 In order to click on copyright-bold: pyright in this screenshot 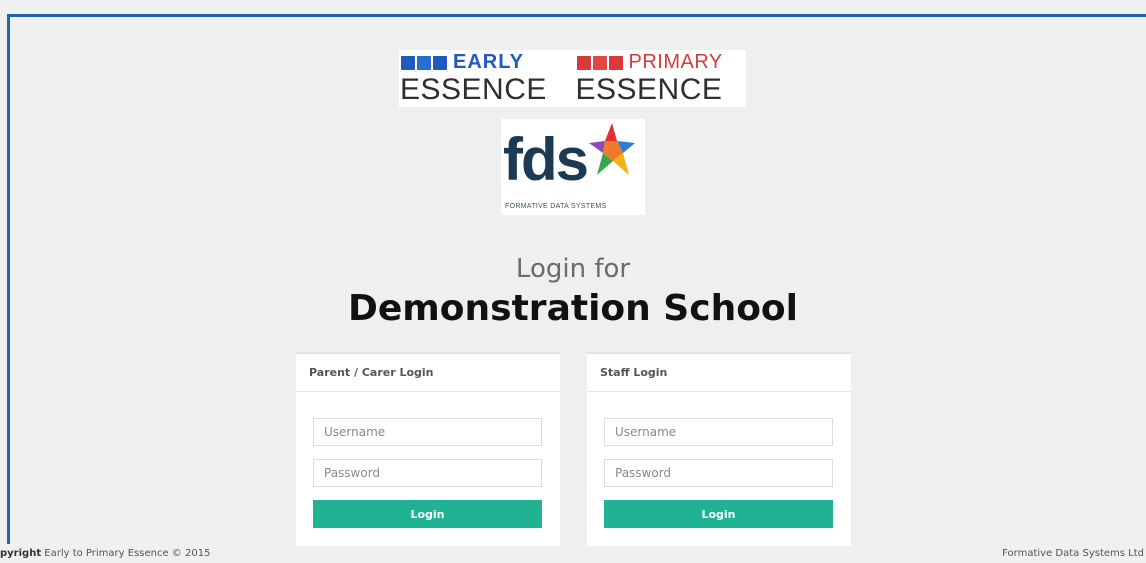, I will do `click(21, 553)`.